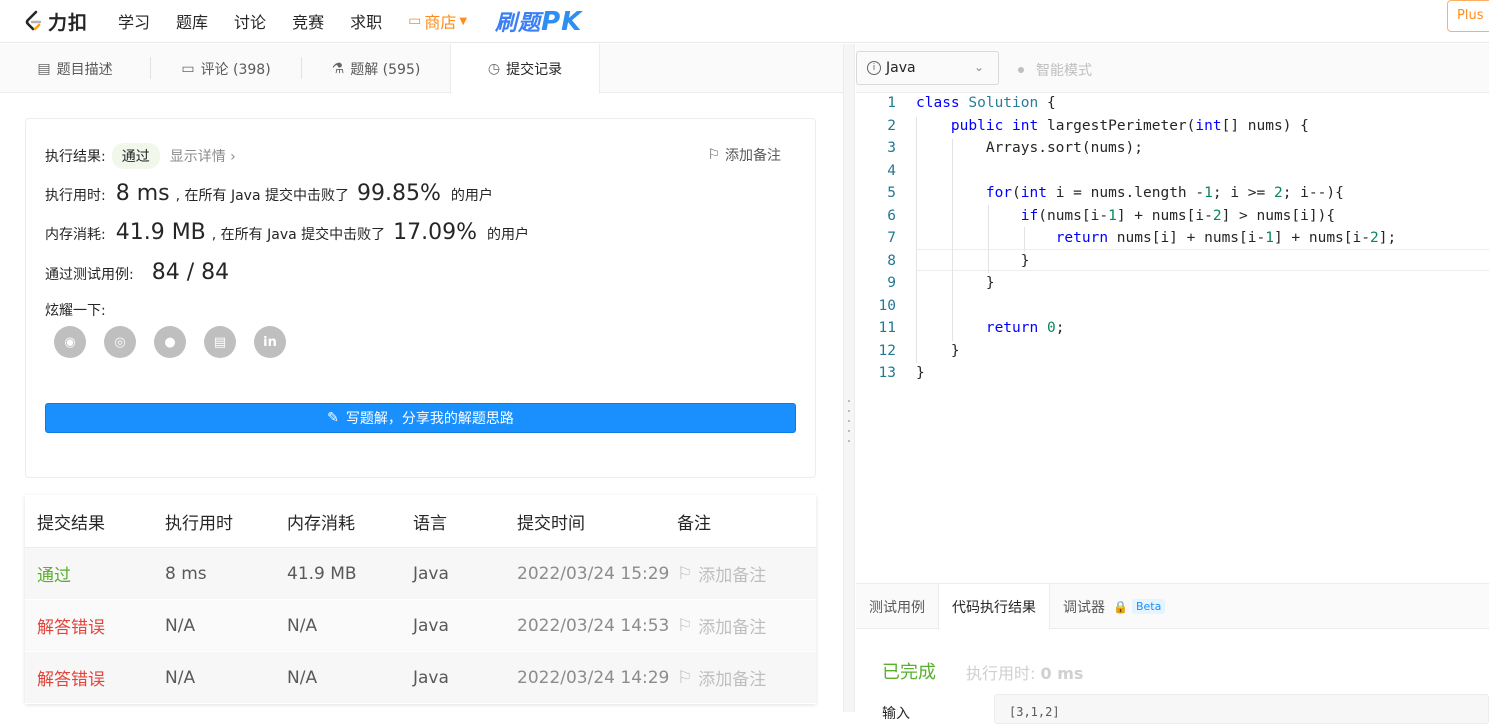 The image size is (1489, 724). I want to click on runtime-text: , 在所有 Java 提交中击败了, so click(262, 196).